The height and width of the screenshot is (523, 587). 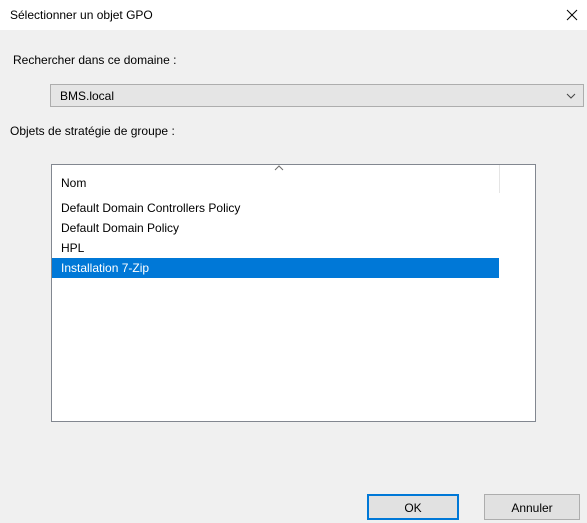 What do you see at coordinates (275, 268) in the screenshot?
I see `list-item: Installation 7-Zip` at bounding box center [275, 268].